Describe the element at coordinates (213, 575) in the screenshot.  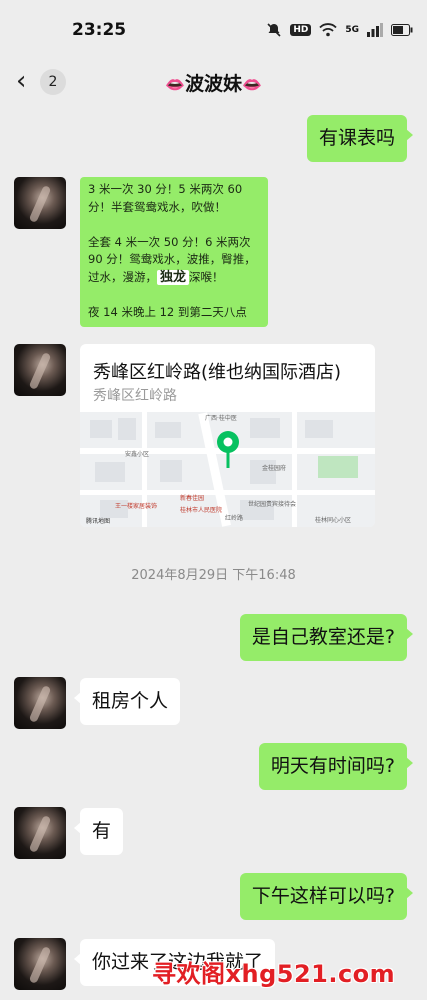
I see `chat-timestamp: 2024年8月29日 下午16:48` at that location.